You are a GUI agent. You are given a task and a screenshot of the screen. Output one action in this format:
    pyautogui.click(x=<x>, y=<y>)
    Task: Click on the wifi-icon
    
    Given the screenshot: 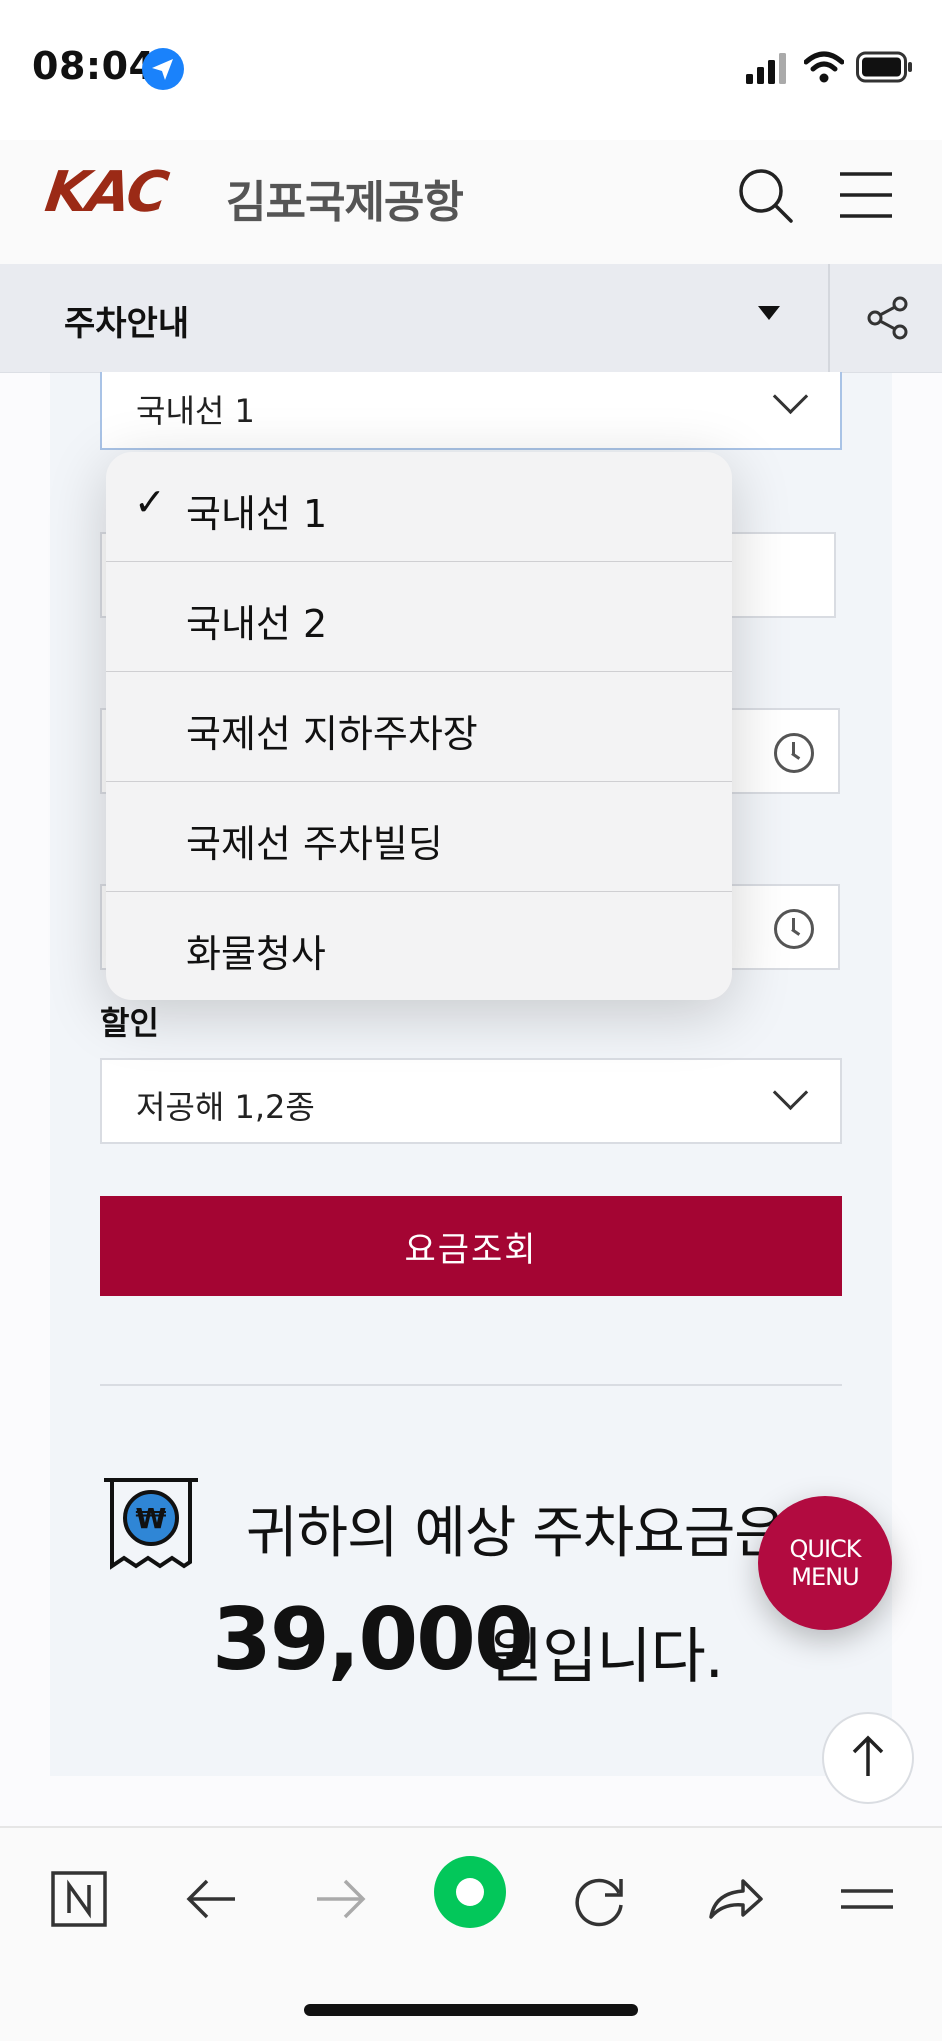 What is the action you would take?
    pyautogui.click(x=824, y=67)
    